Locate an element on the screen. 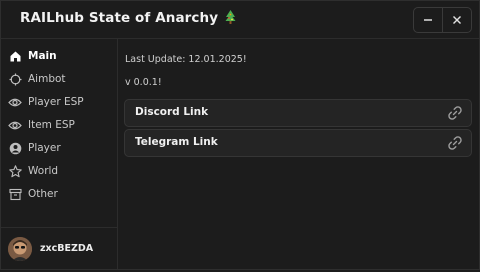 The image size is (480, 272). star-icon is located at coordinates (15, 171).